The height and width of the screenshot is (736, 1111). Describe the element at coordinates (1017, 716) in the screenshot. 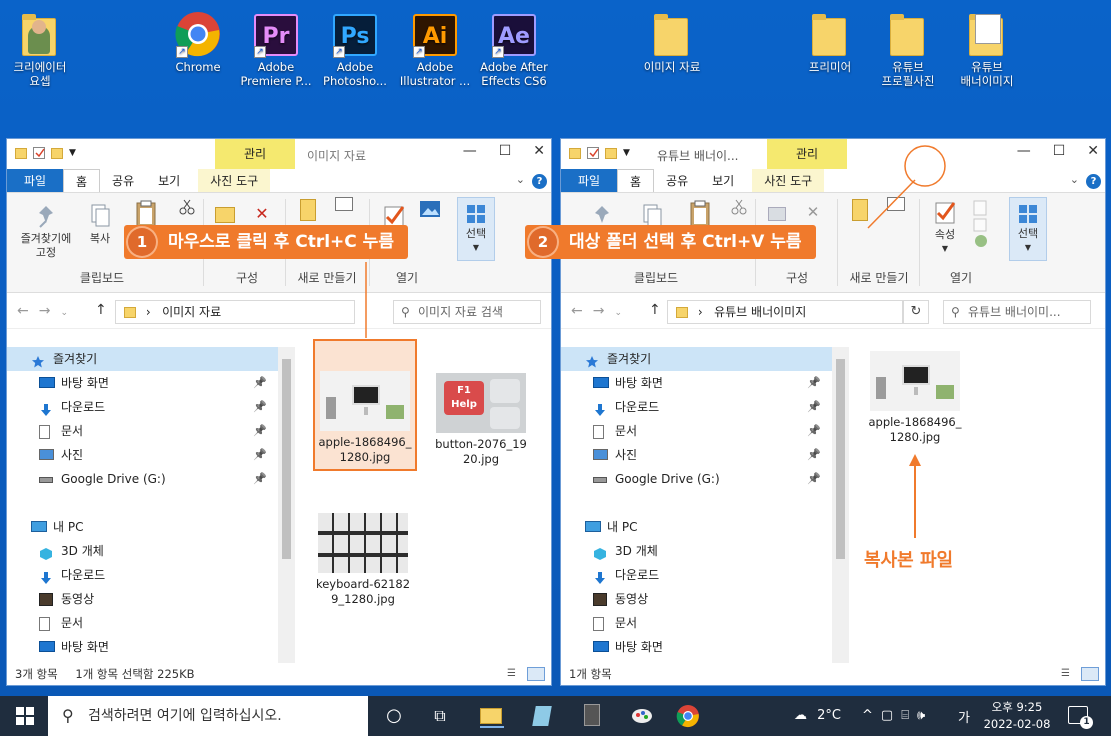

I see `clock: 오후 9:25 2022-02-08` at that location.